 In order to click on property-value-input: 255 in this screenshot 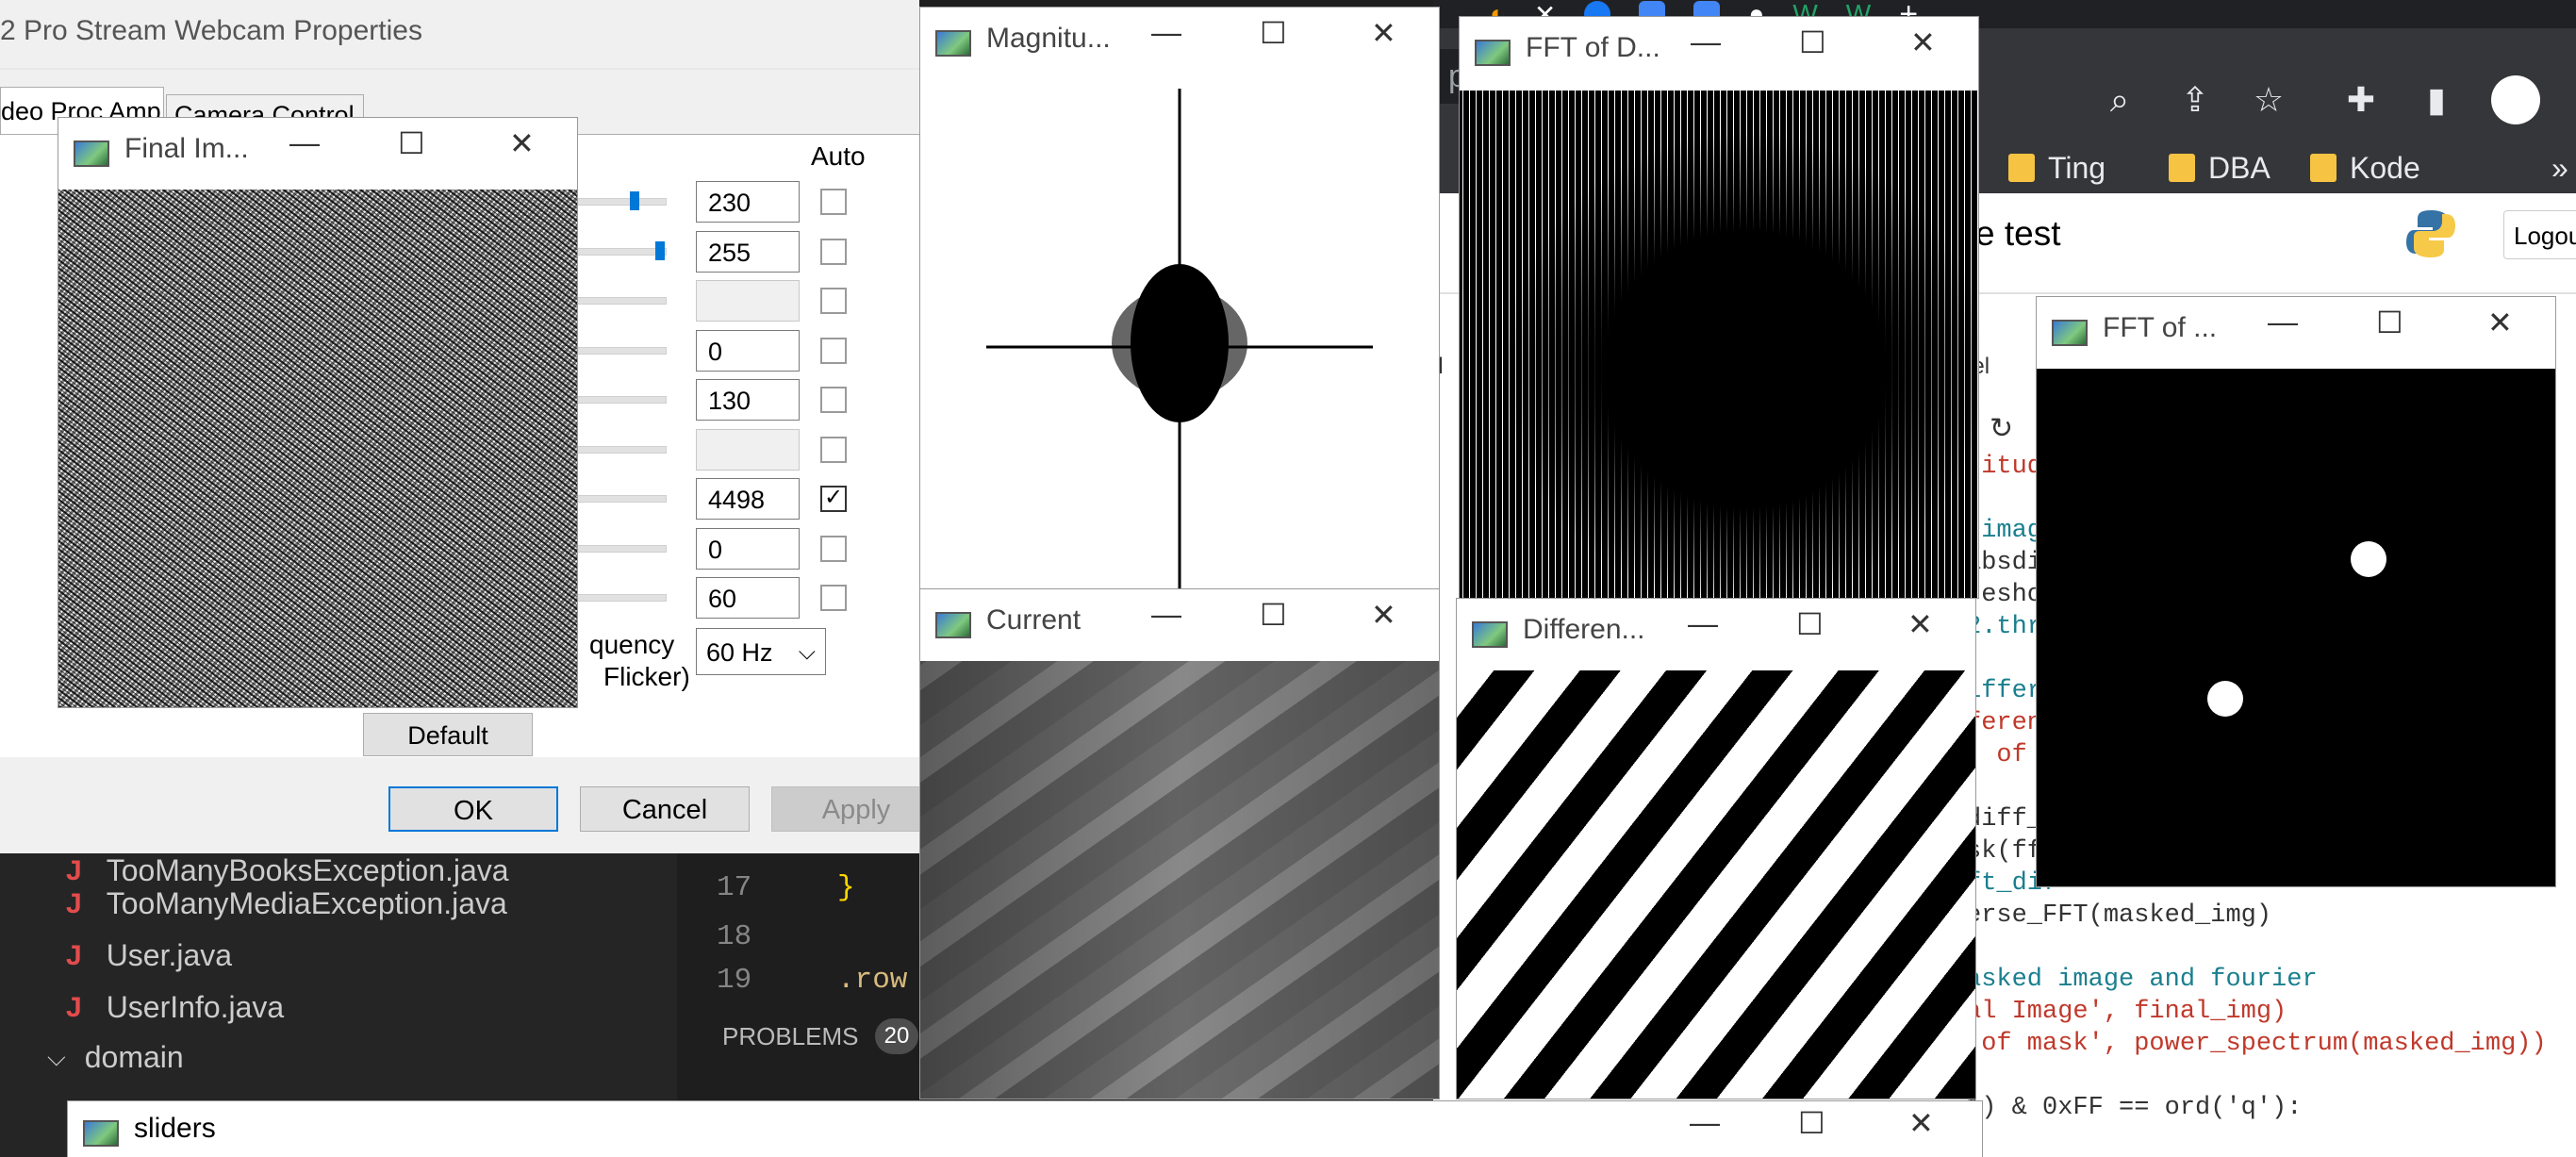, I will do `click(748, 252)`.